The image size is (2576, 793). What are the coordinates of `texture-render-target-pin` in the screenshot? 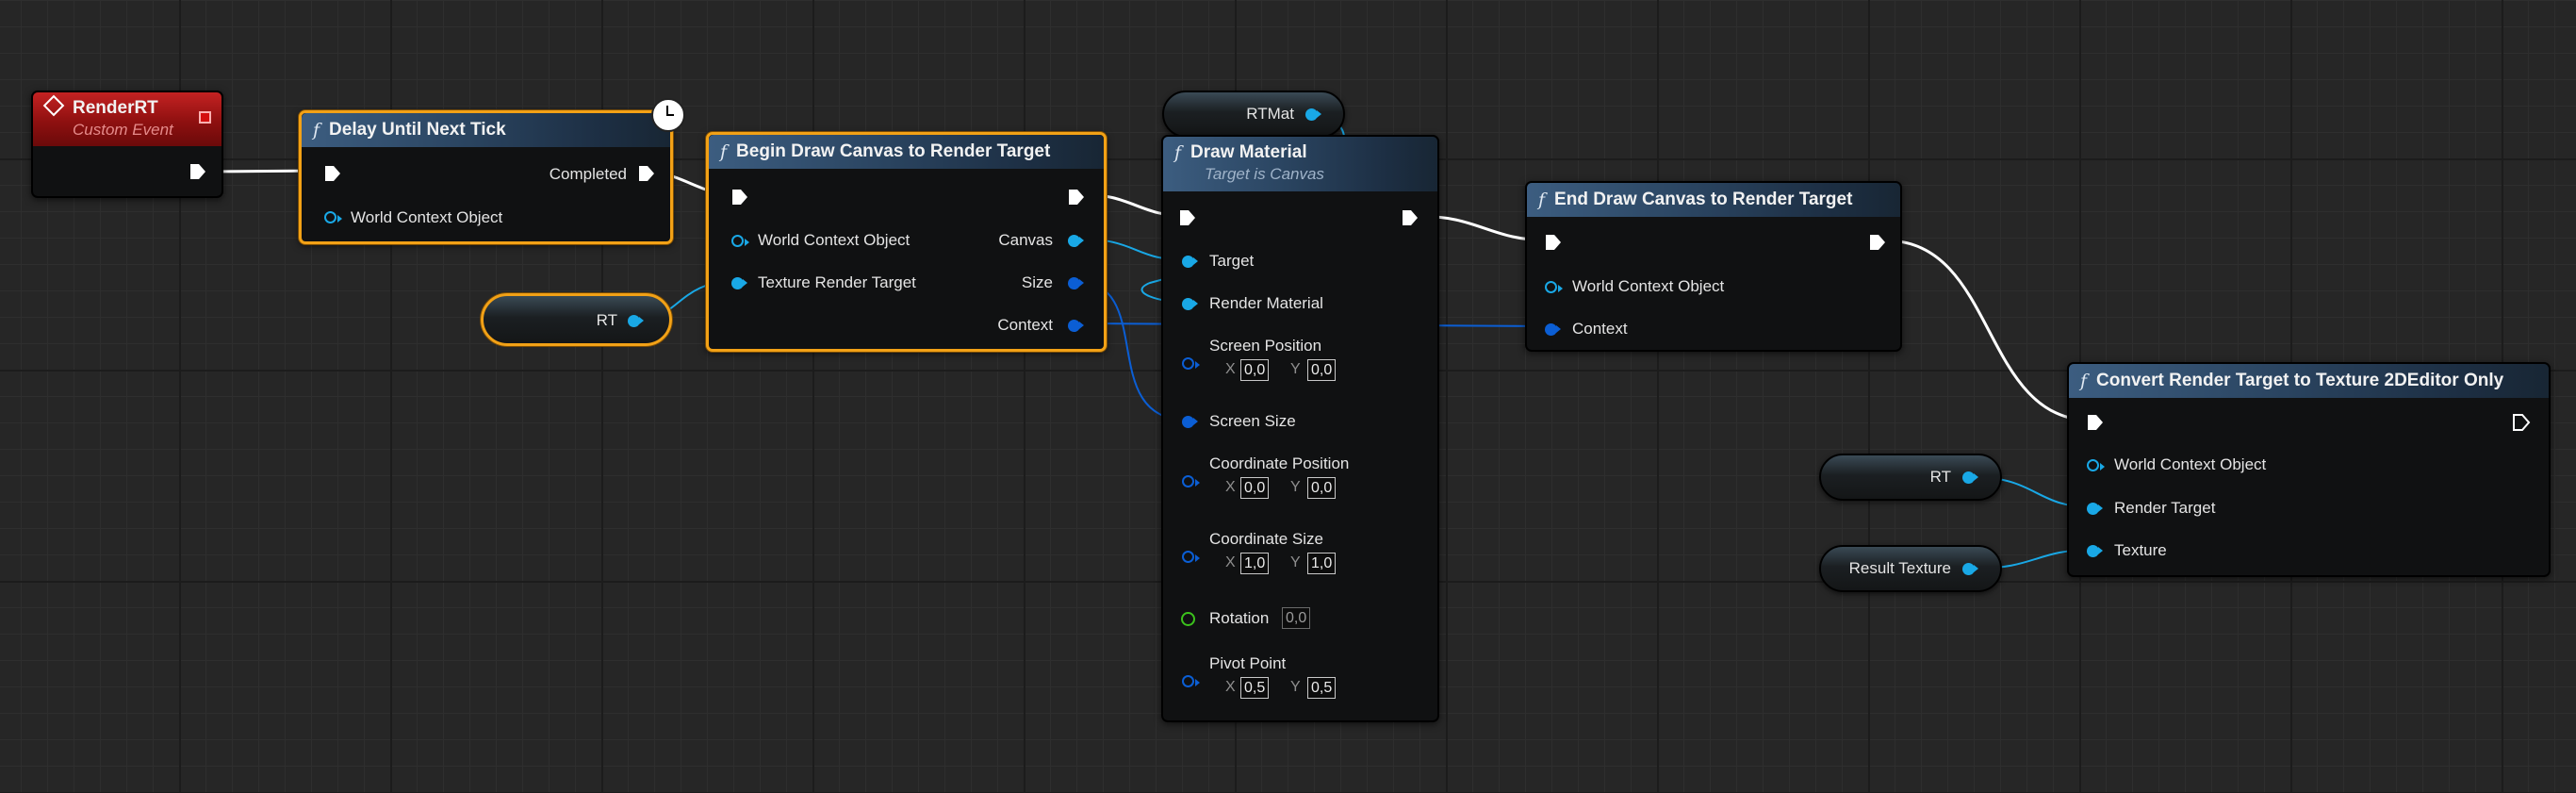 It's located at (739, 283).